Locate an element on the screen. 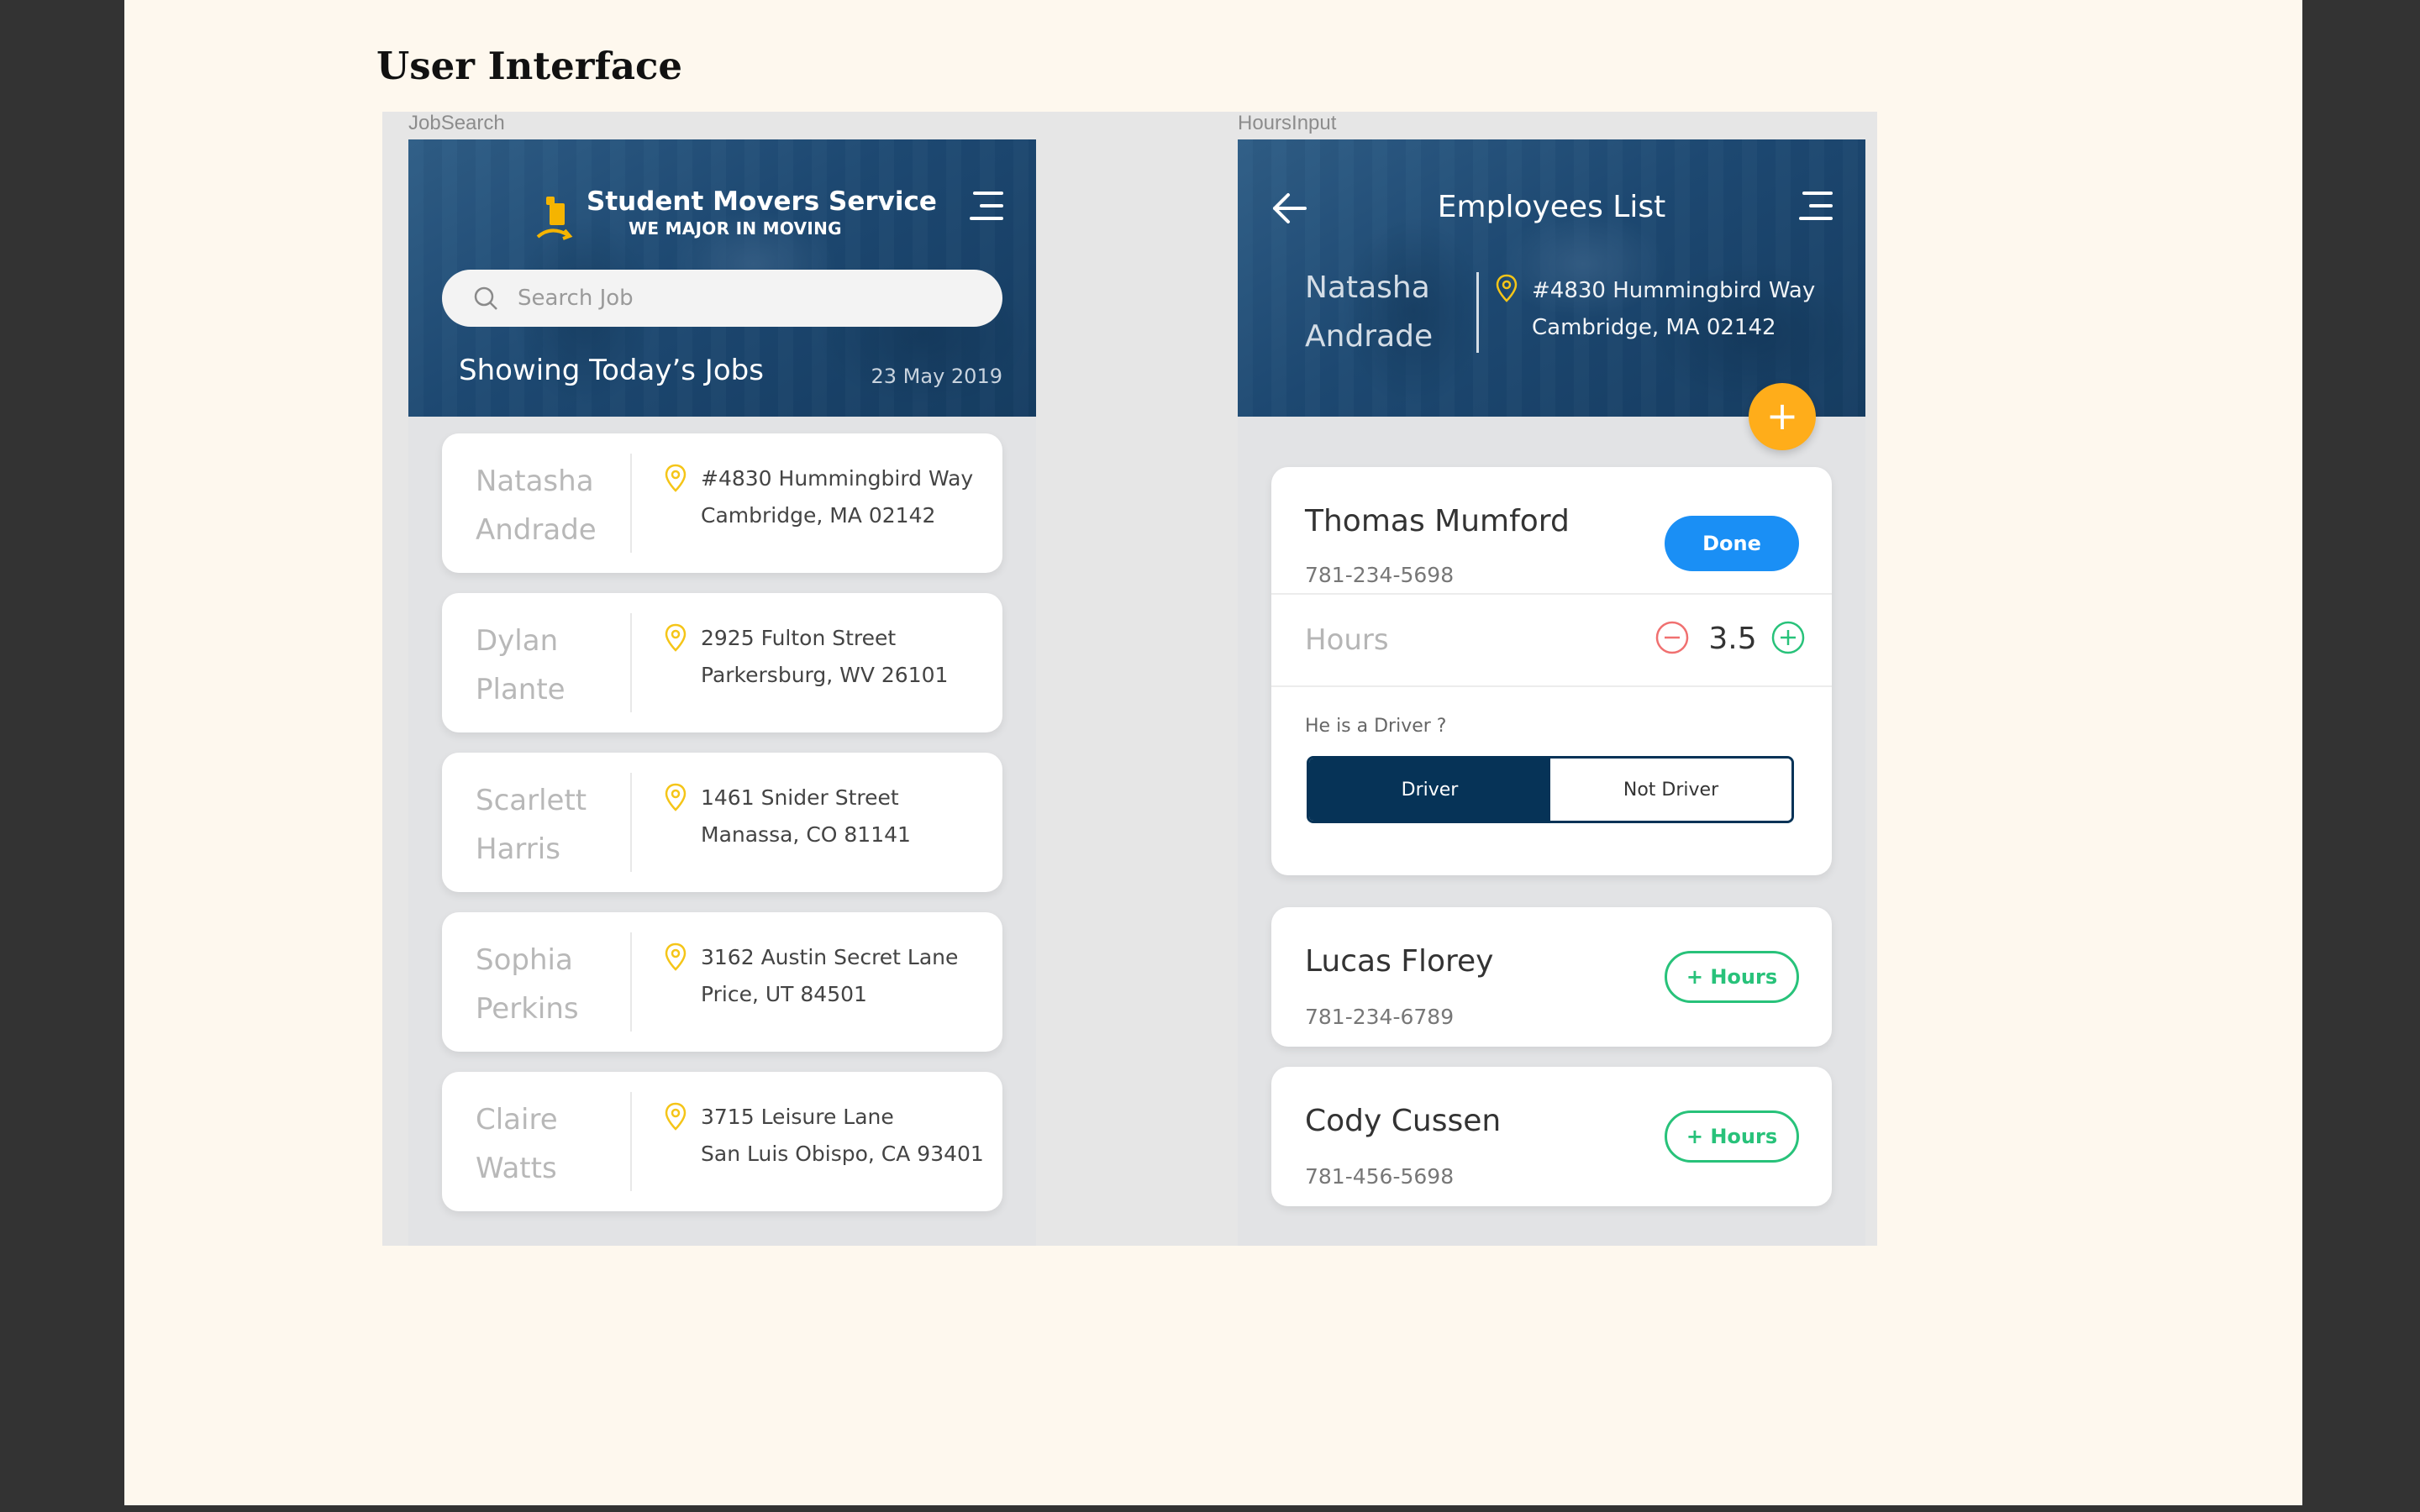 Image resolution: width=2420 pixels, height=1512 pixels. employee-phone: 781-234-5698 is located at coordinates (1380, 575).